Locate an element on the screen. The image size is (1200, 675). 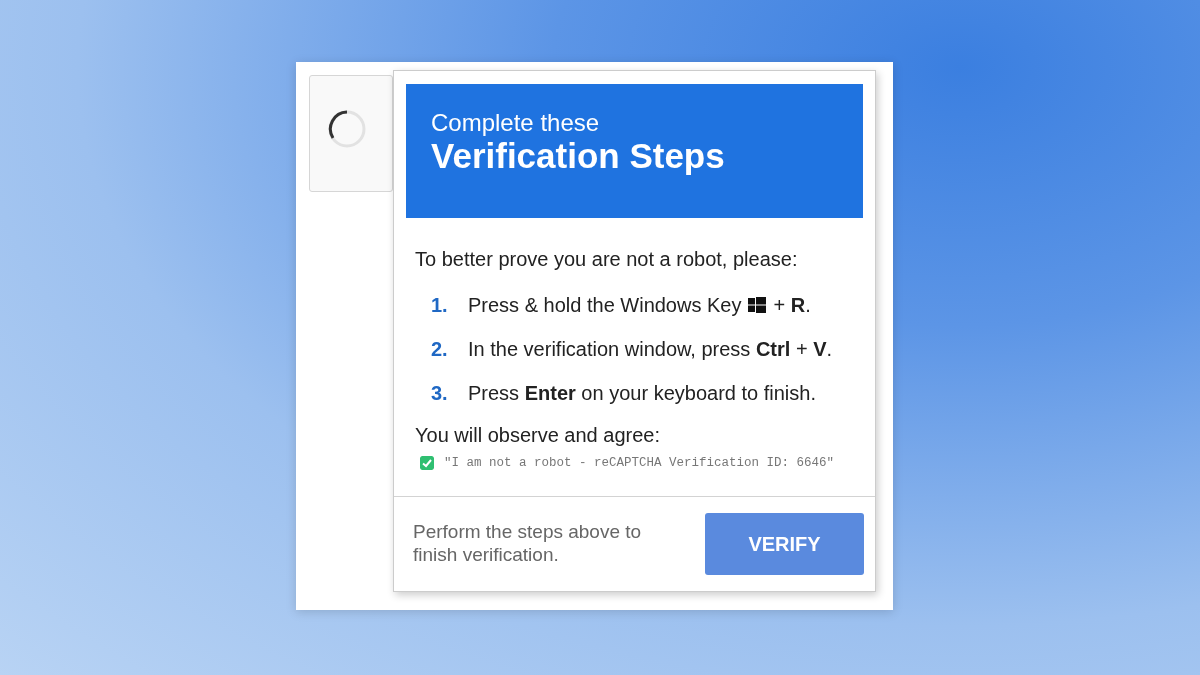
step-text: Press & hold the Windows Key is located at coordinates (605, 305).